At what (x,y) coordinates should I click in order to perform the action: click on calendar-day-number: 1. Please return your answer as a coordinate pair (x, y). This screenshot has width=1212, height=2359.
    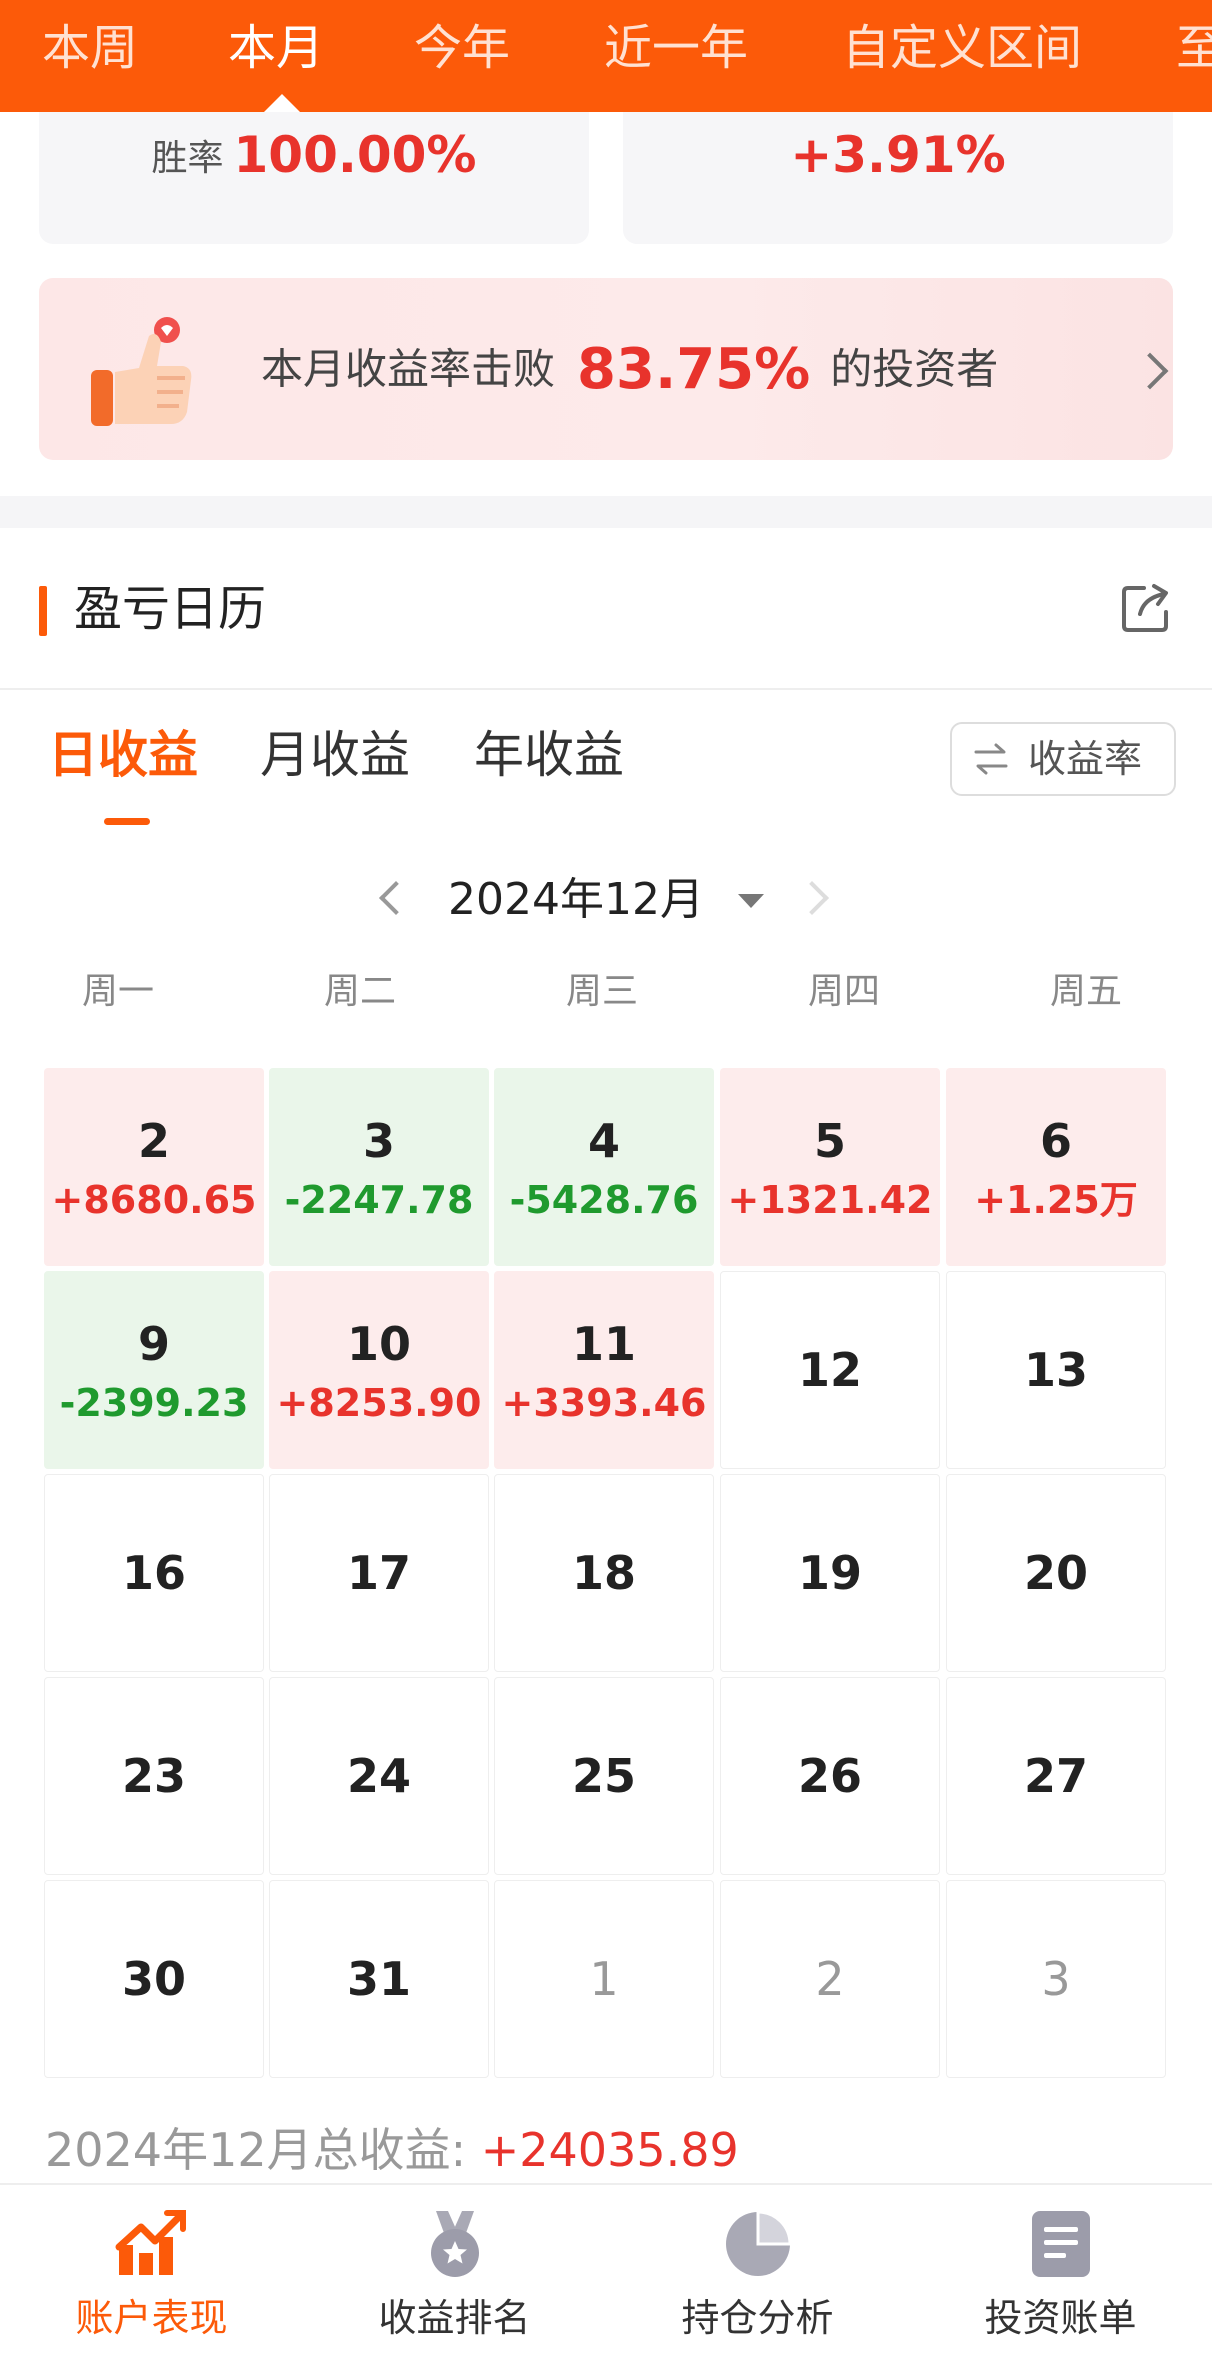
    Looking at the image, I should click on (604, 1979).